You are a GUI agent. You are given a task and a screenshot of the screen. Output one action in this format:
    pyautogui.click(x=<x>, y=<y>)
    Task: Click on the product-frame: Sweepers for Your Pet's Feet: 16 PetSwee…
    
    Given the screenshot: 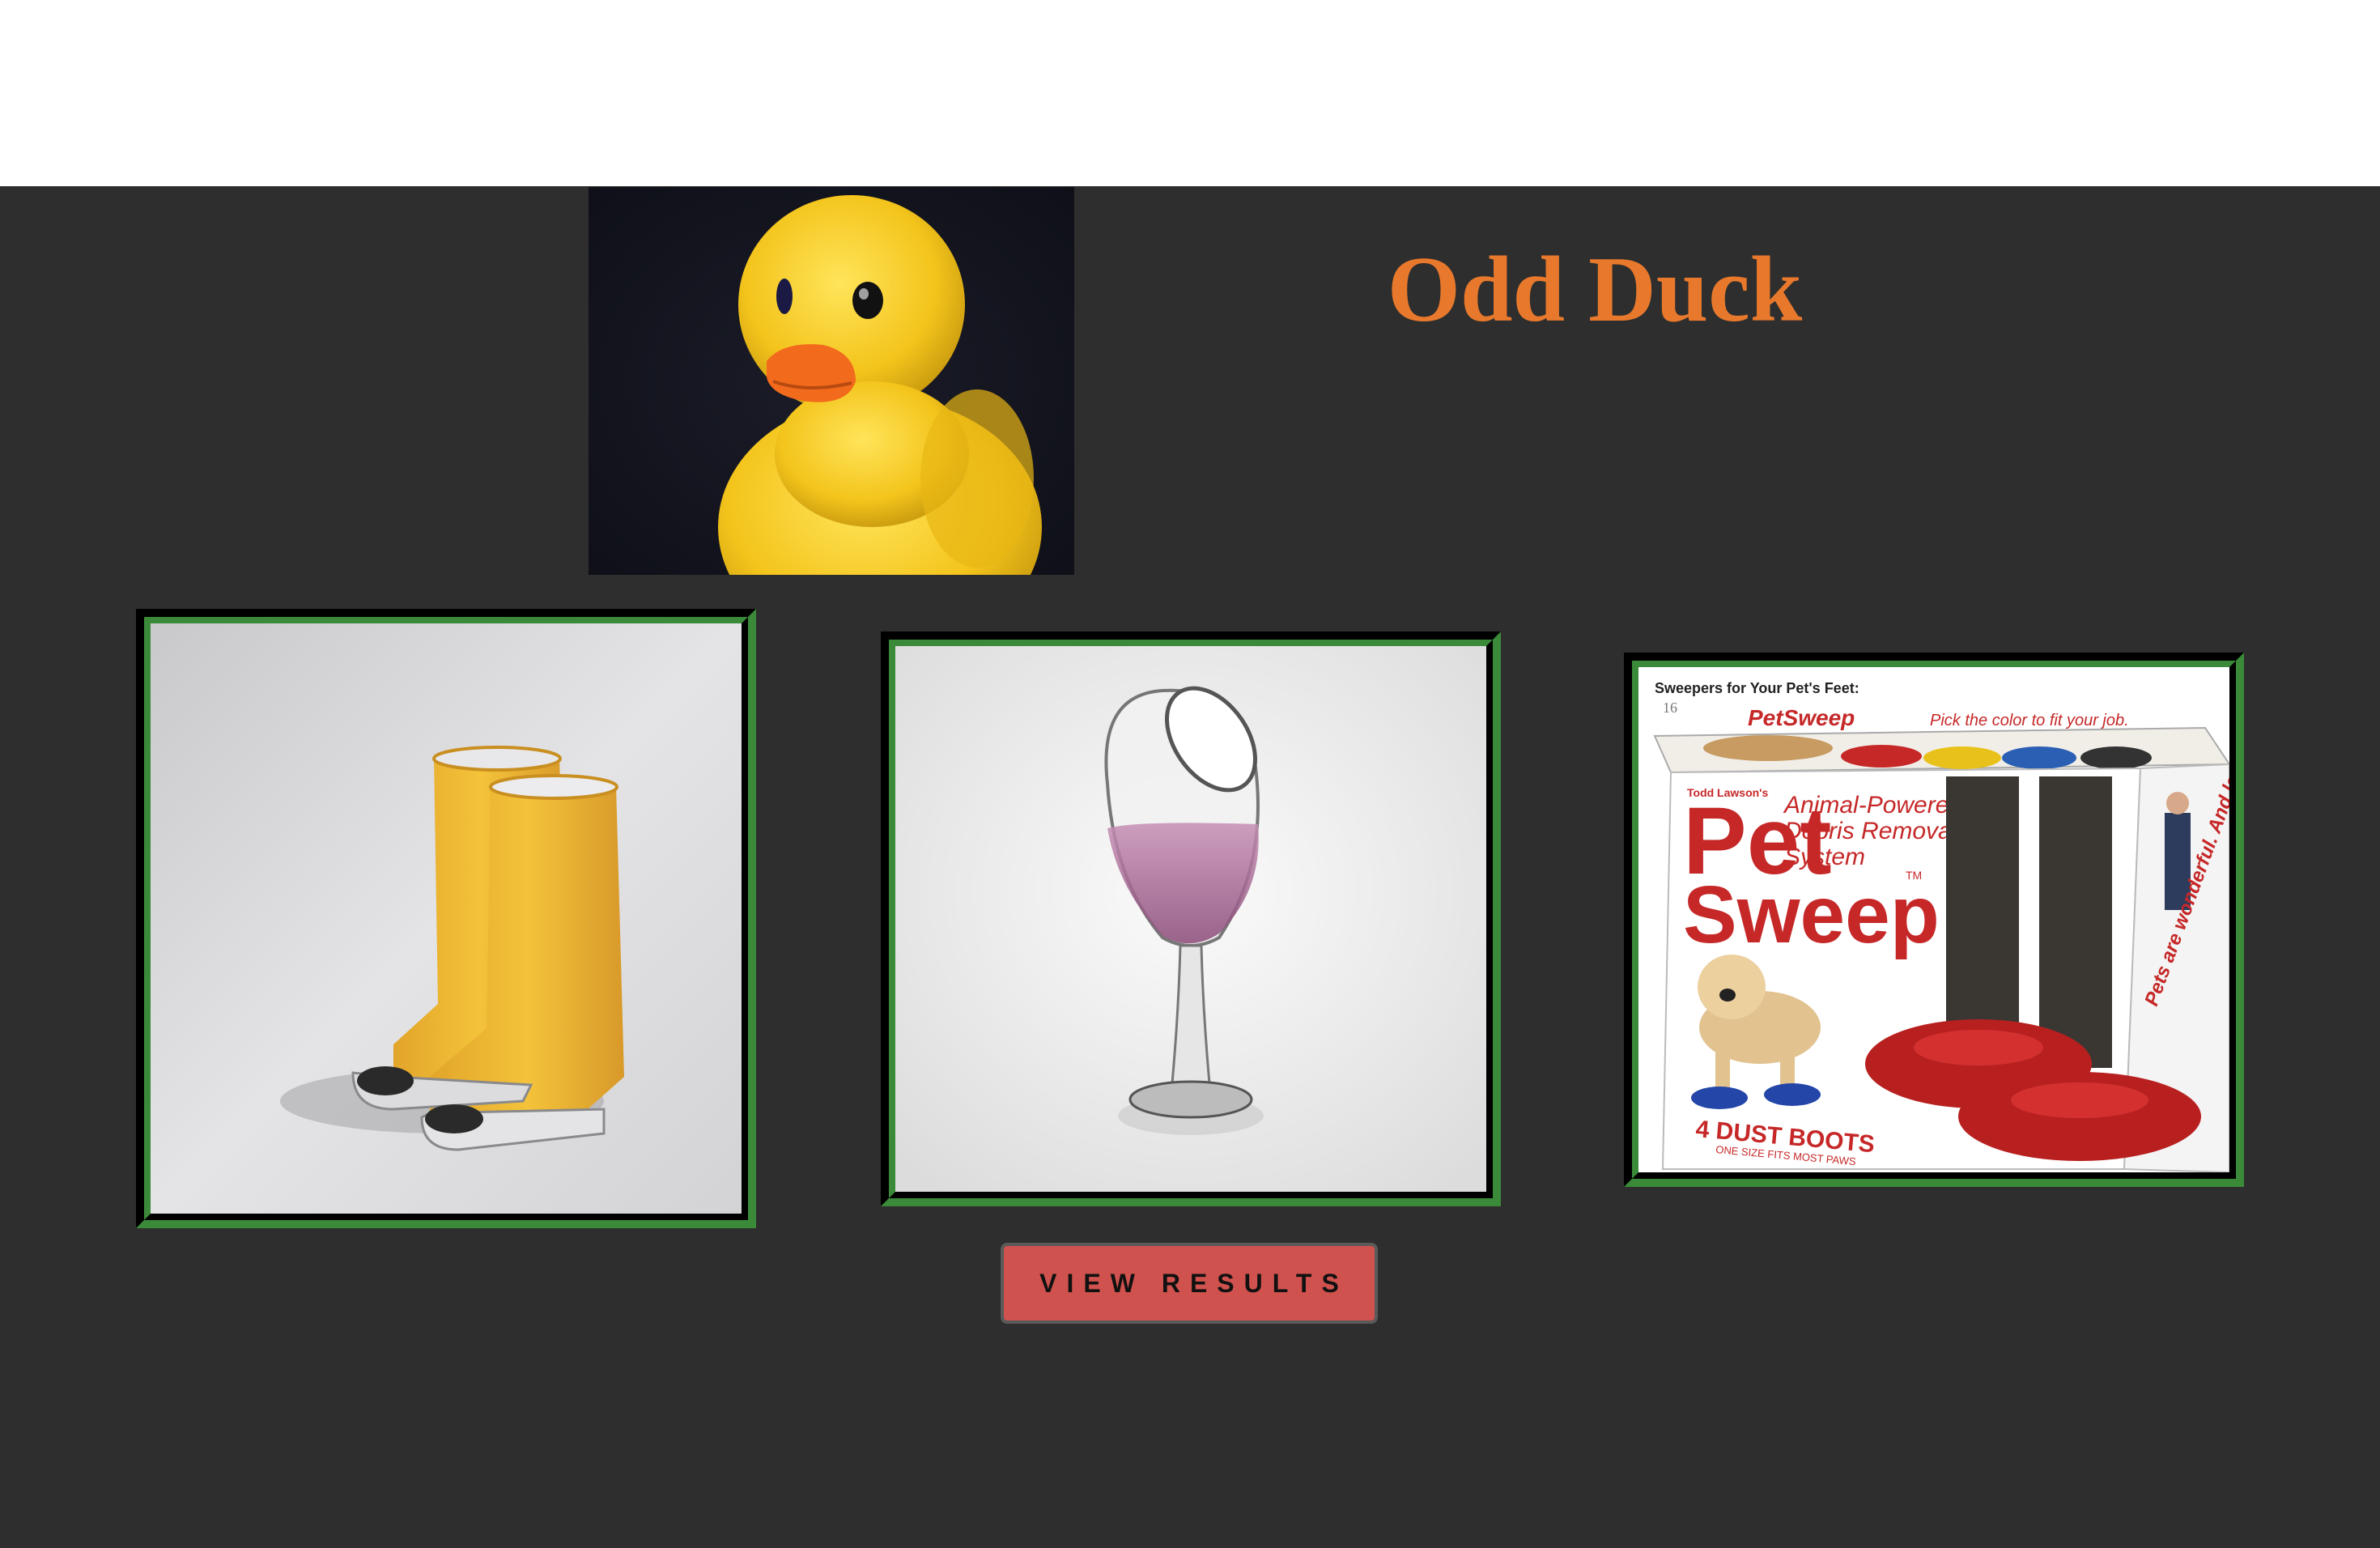 What is the action you would take?
    pyautogui.click(x=1934, y=920)
    